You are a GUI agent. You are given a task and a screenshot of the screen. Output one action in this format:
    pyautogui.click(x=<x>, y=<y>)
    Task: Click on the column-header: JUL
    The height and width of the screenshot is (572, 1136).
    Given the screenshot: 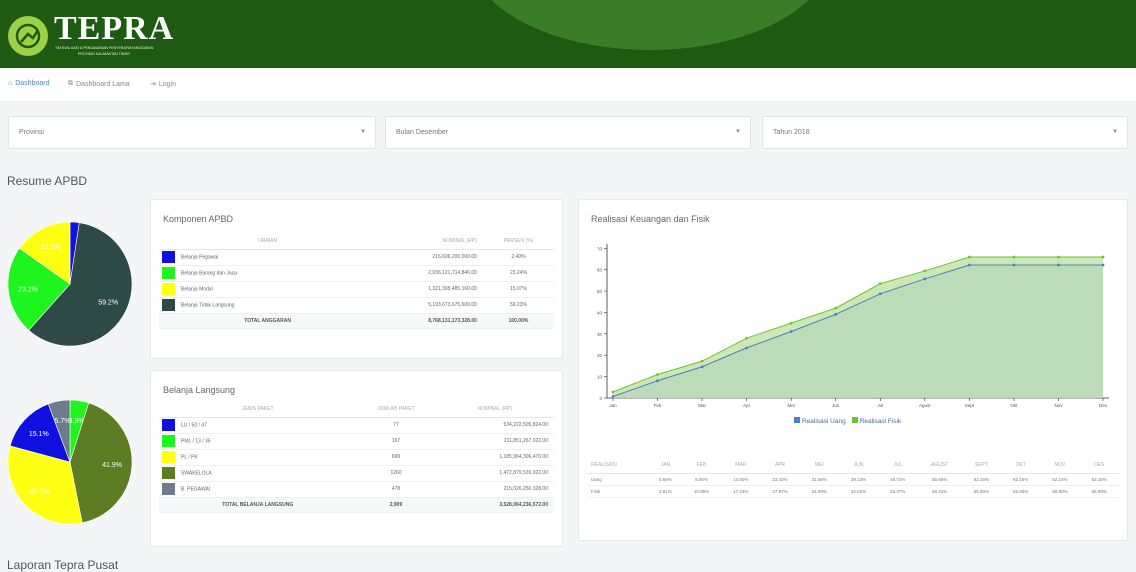 What is the action you would take?
    pyautogui.click(x=898, y=465)
    